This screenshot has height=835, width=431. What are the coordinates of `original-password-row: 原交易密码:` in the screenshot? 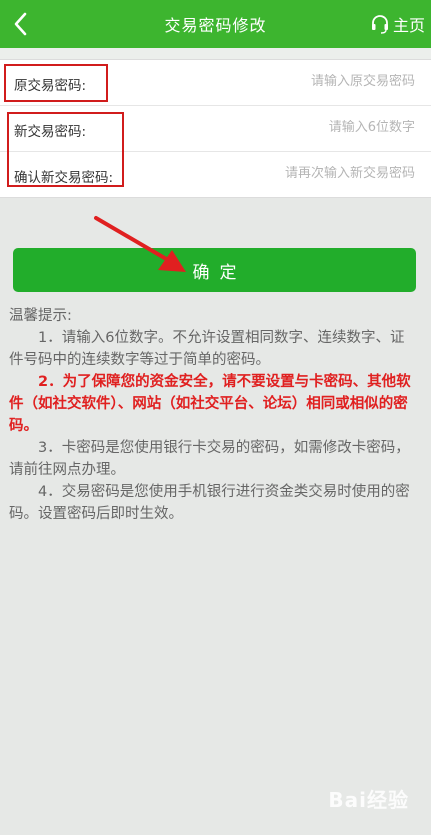 It's located at (215, 83).